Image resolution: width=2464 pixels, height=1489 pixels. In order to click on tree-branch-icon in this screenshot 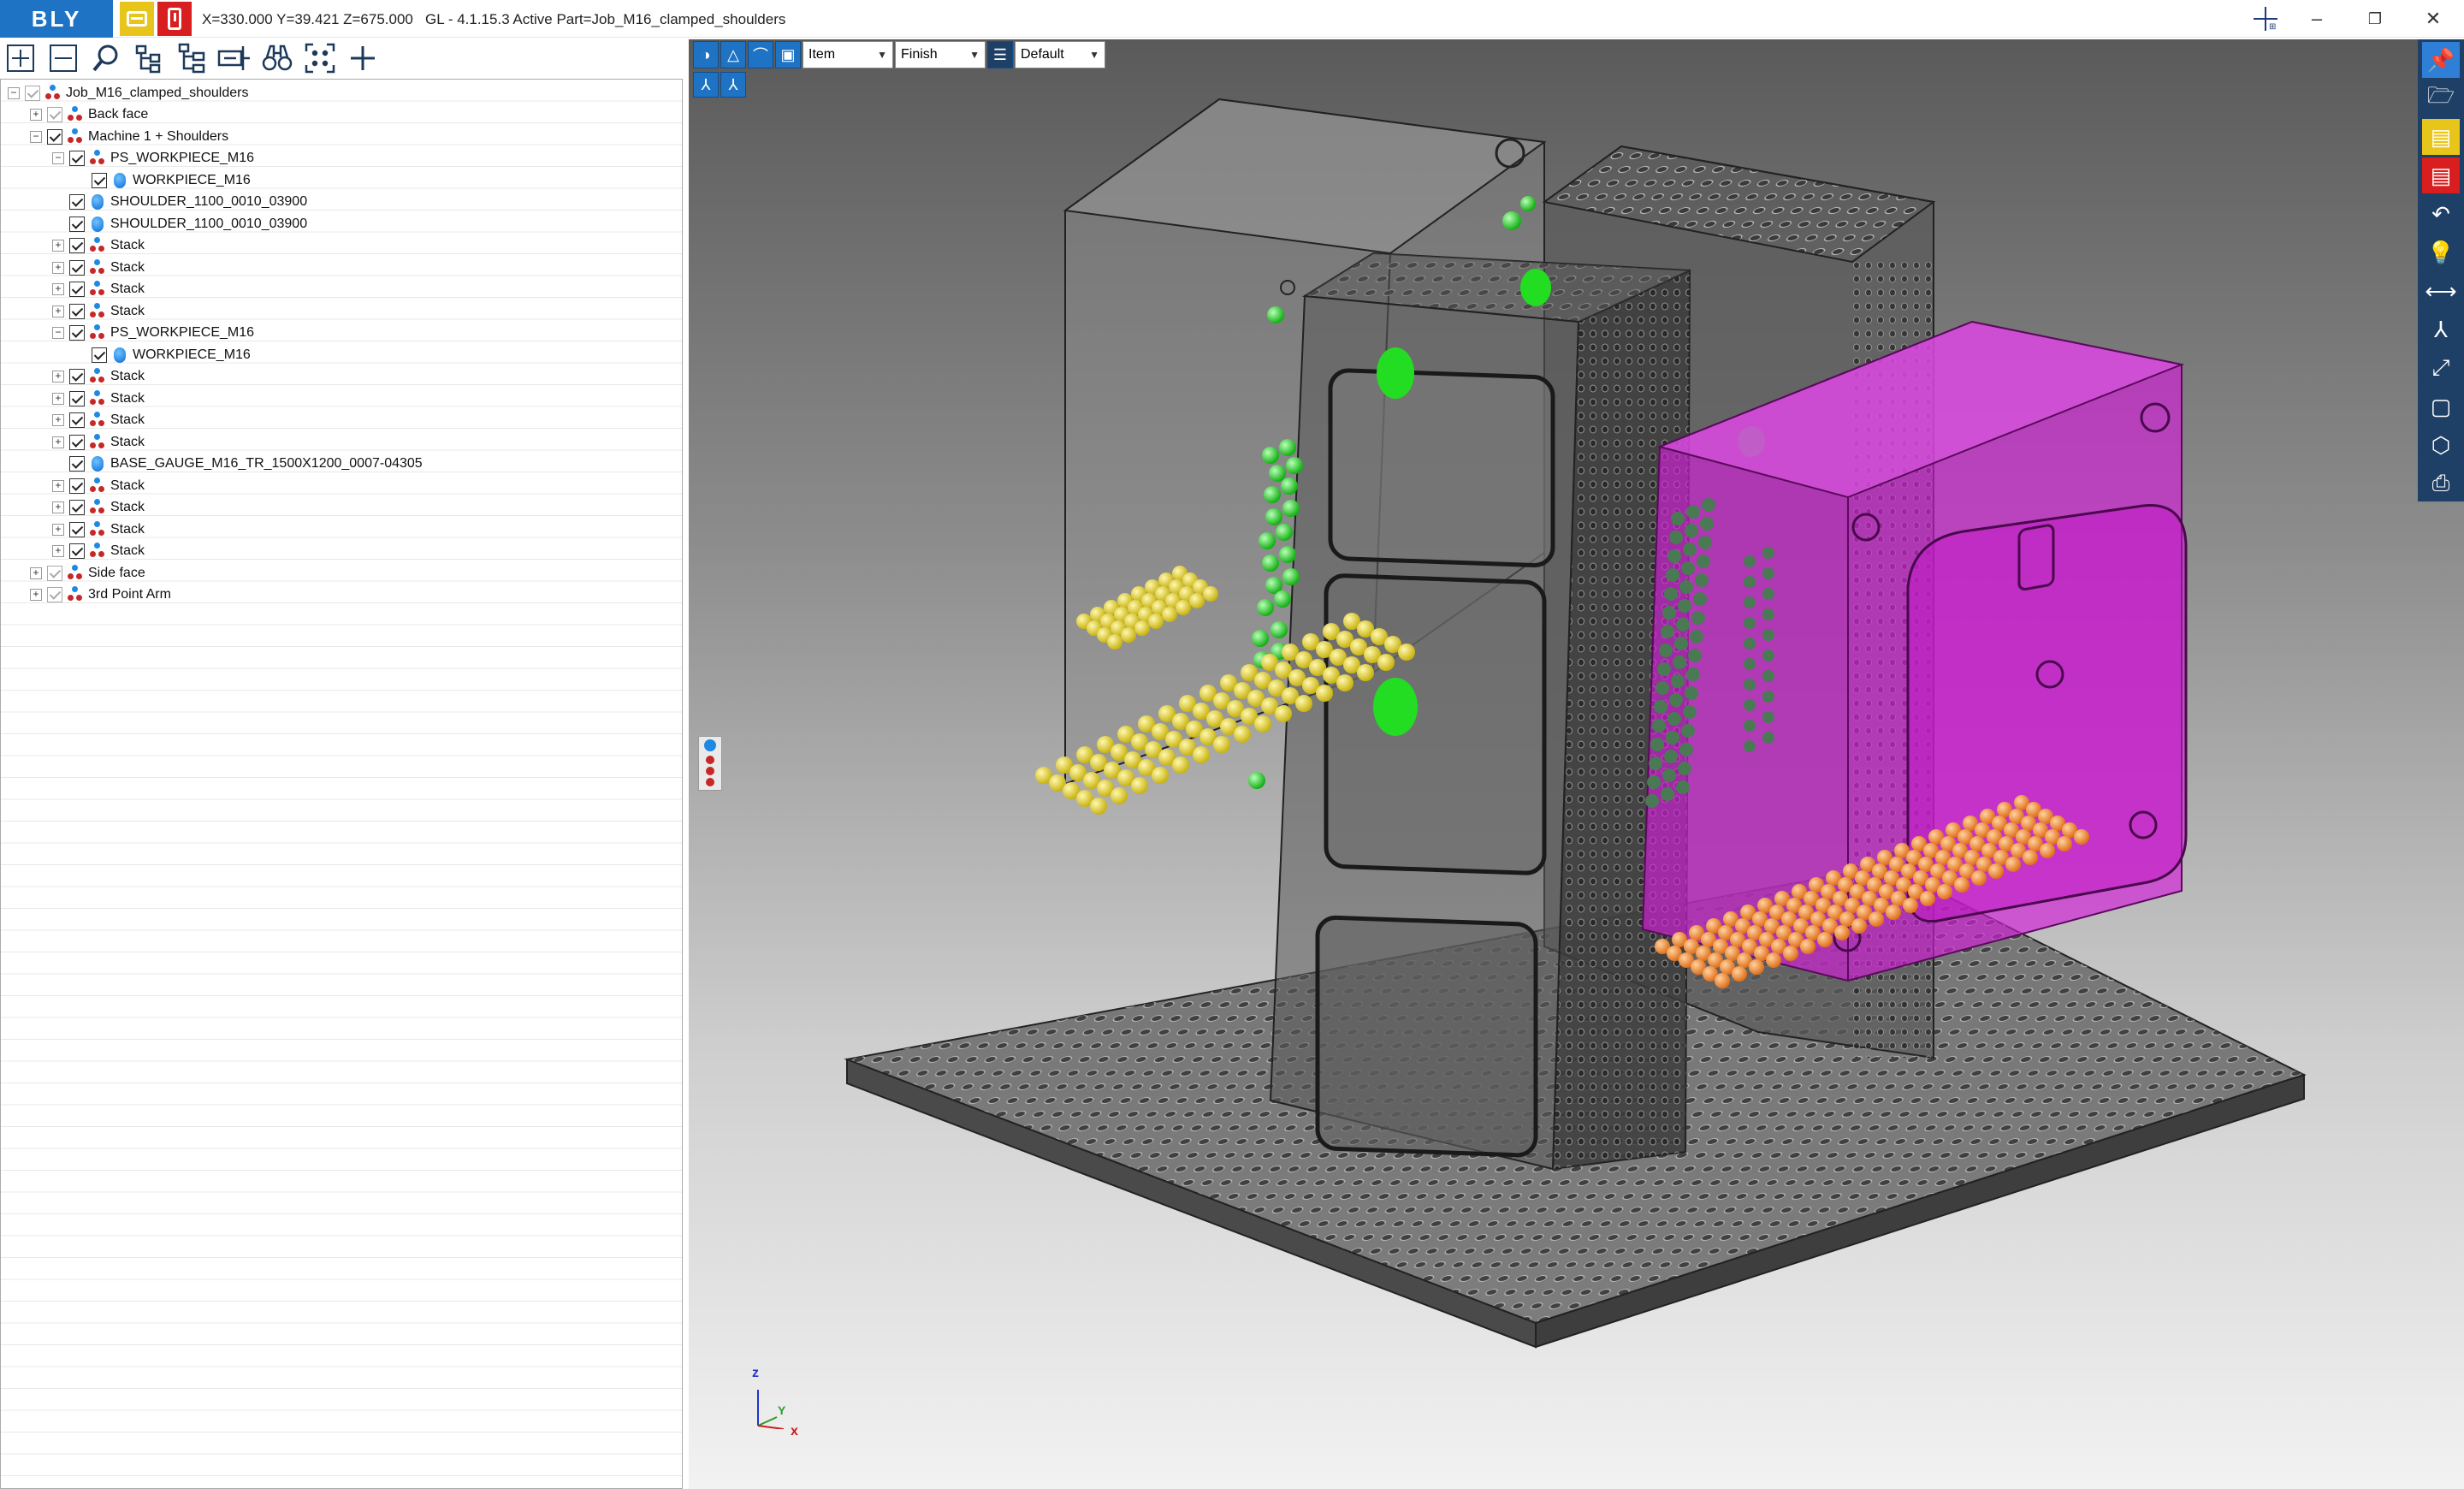, I will do `click(192, 58)`.